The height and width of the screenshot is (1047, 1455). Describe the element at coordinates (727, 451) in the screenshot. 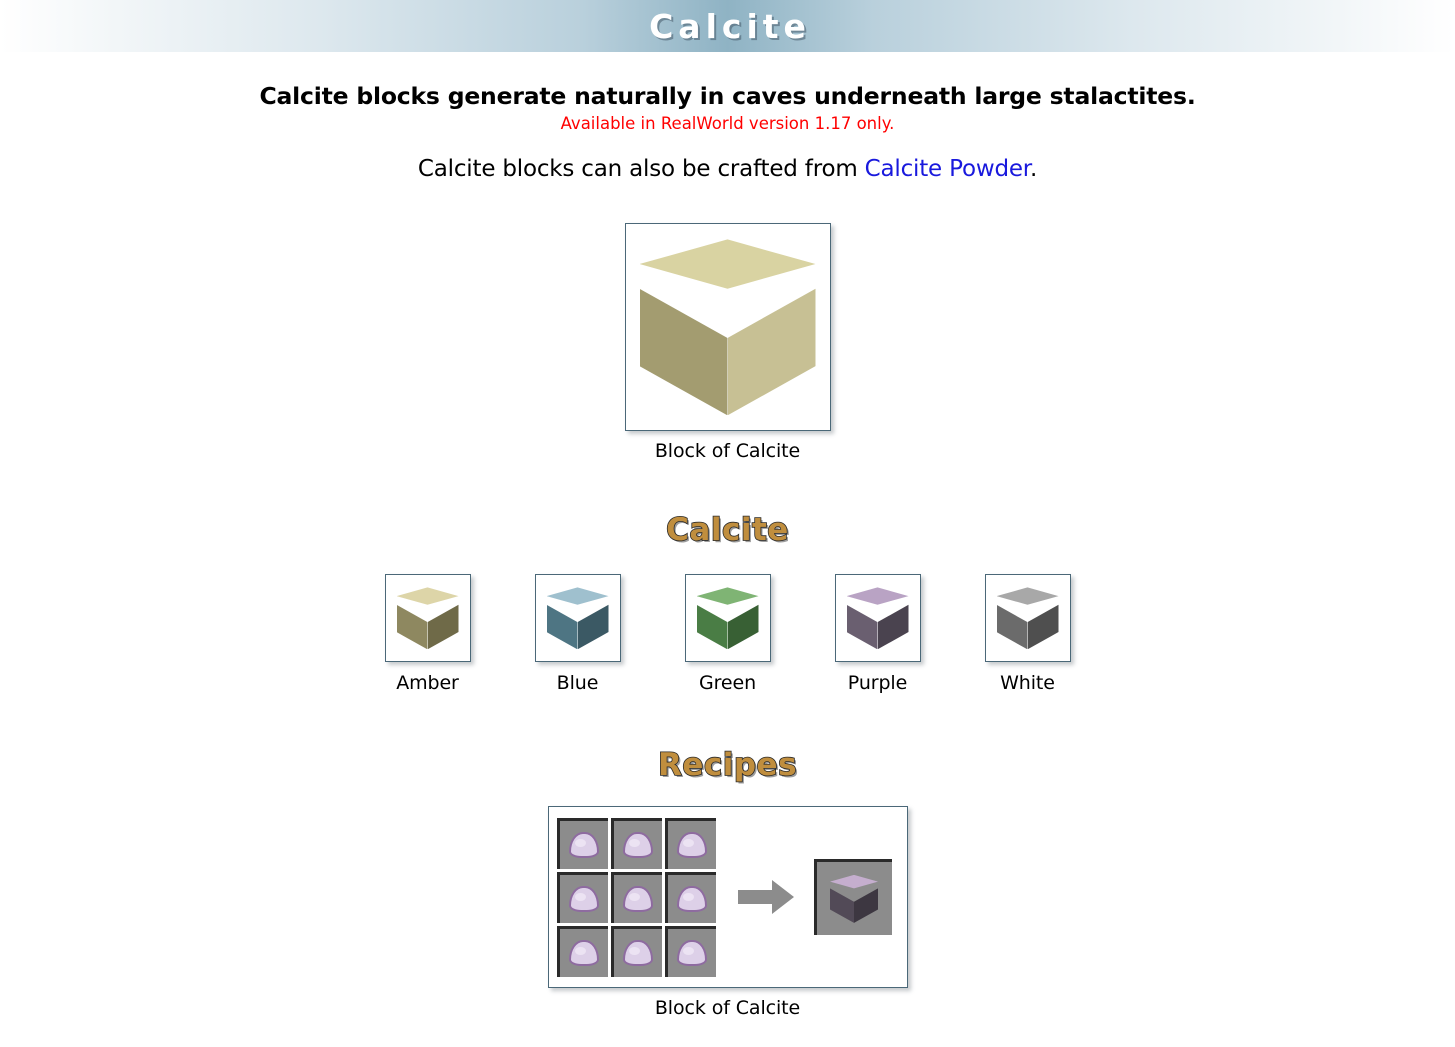

I see `main-block-caption: Block of Calcite` at that location.